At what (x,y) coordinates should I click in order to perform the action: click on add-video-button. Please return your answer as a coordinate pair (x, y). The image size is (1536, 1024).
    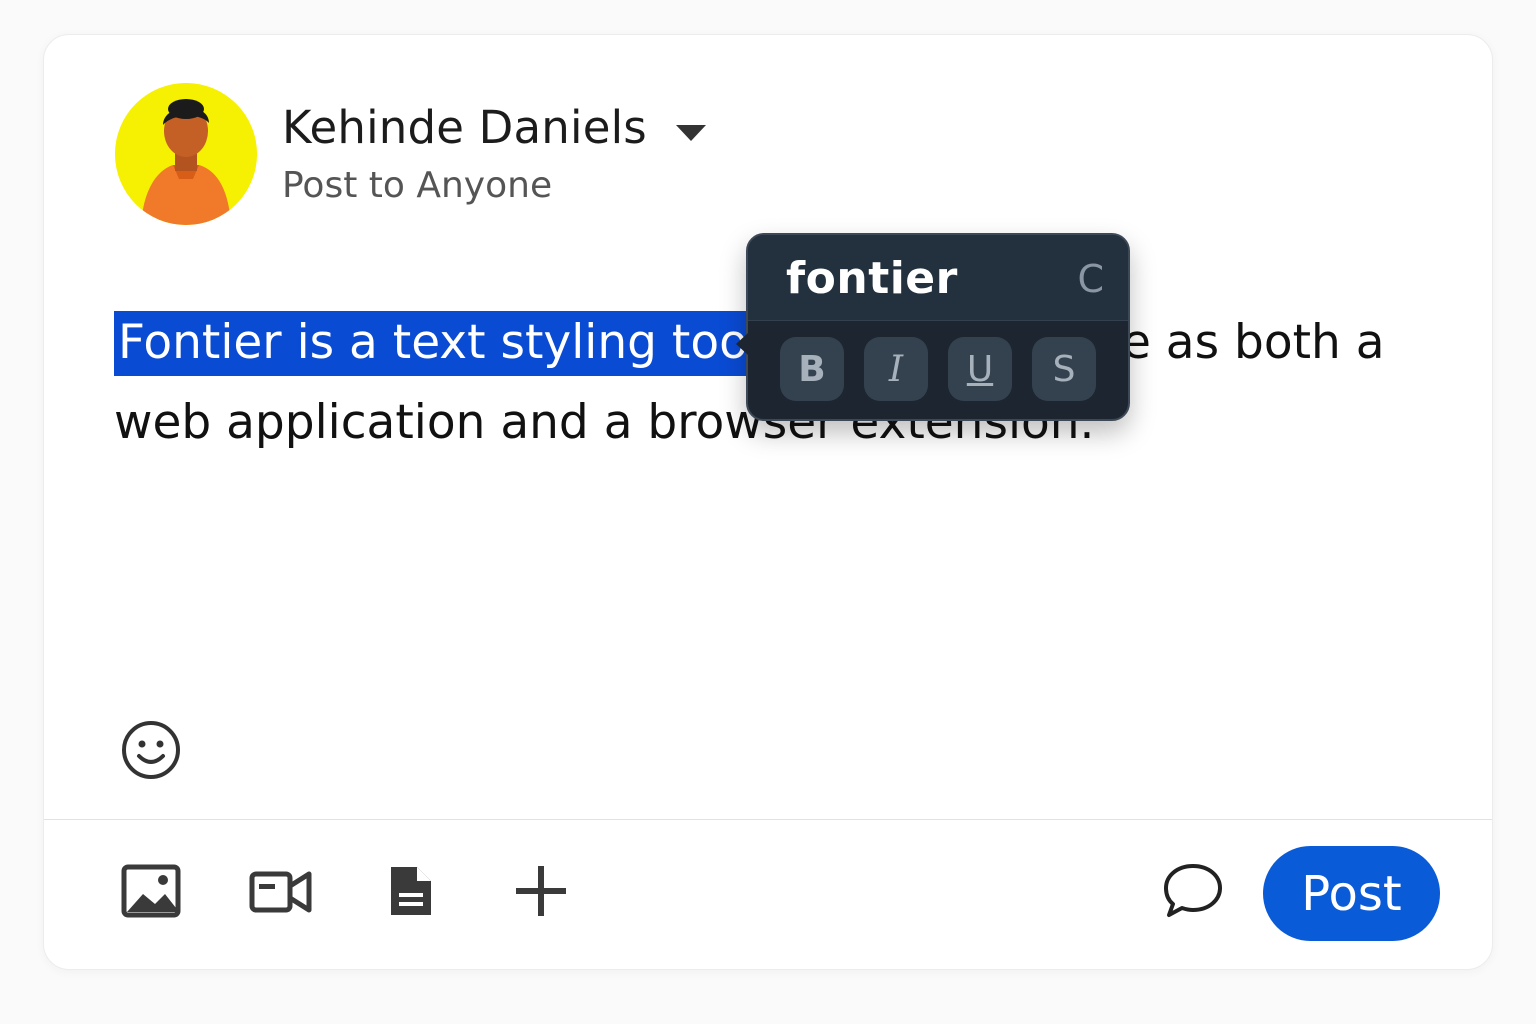
    Looking at the image, I should click on (281, 891).